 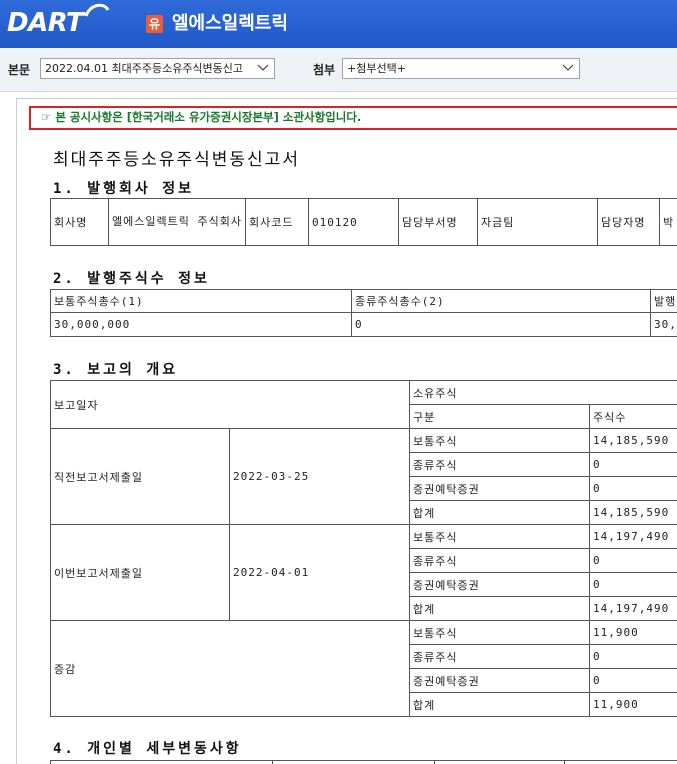 What do you see at coordinates (663, 324) in the screenshot?
I see `table-cell: 30,0` at bounding box center [663, 324].